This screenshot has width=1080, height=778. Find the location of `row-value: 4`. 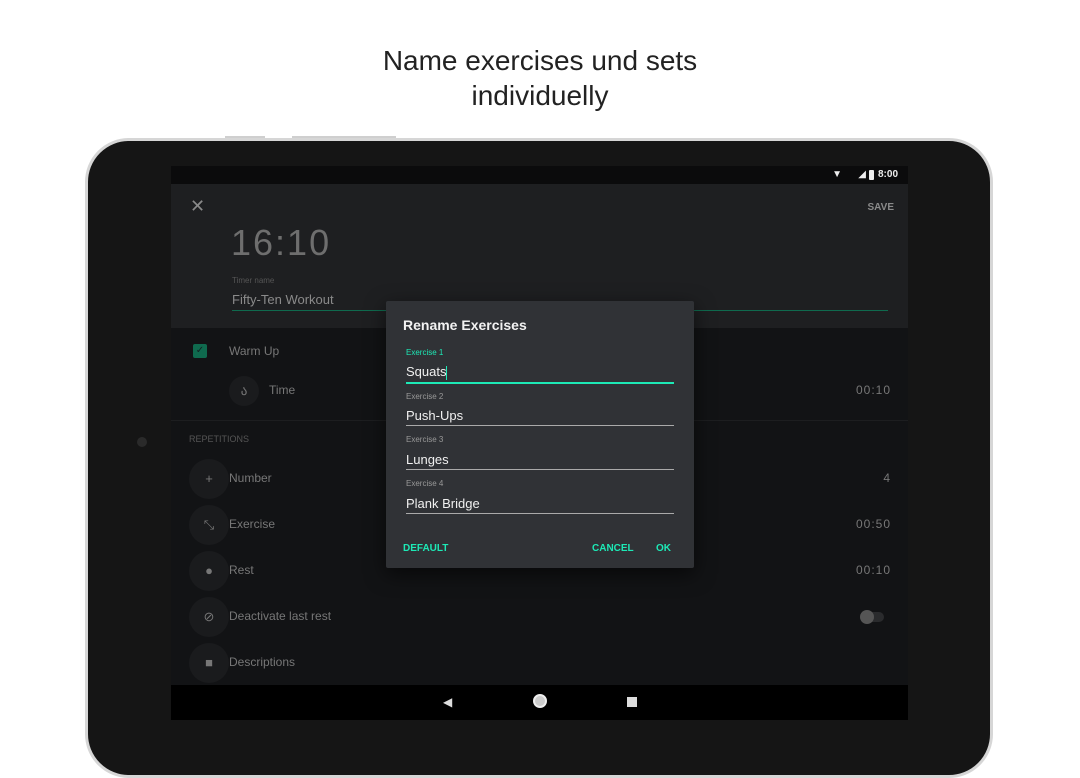

row-value: 4 is located at coordinates (887, 478).